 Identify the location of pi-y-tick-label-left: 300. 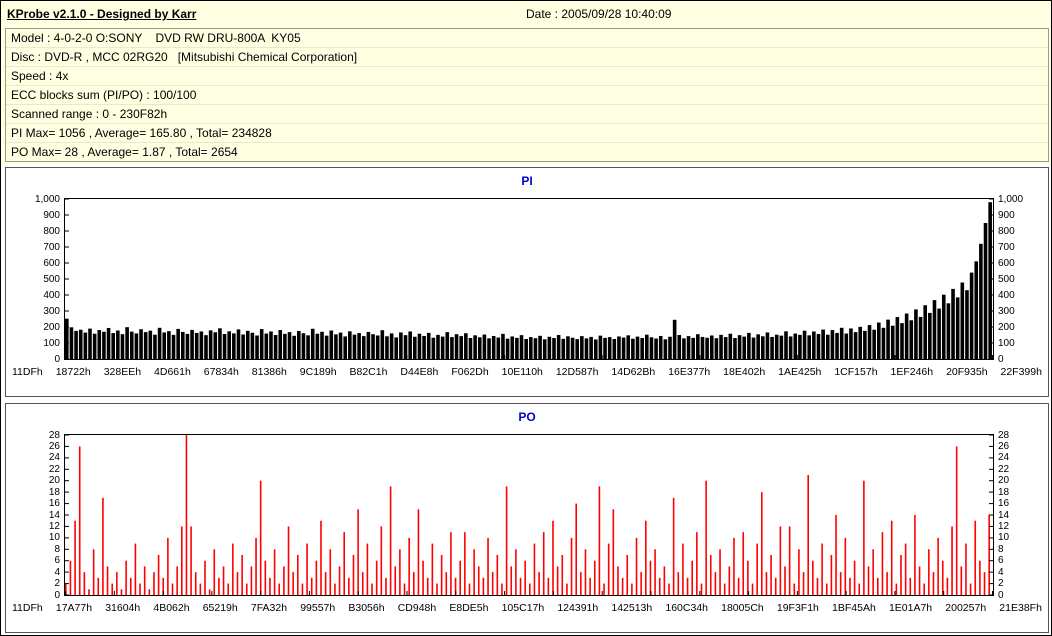
(51, 311).